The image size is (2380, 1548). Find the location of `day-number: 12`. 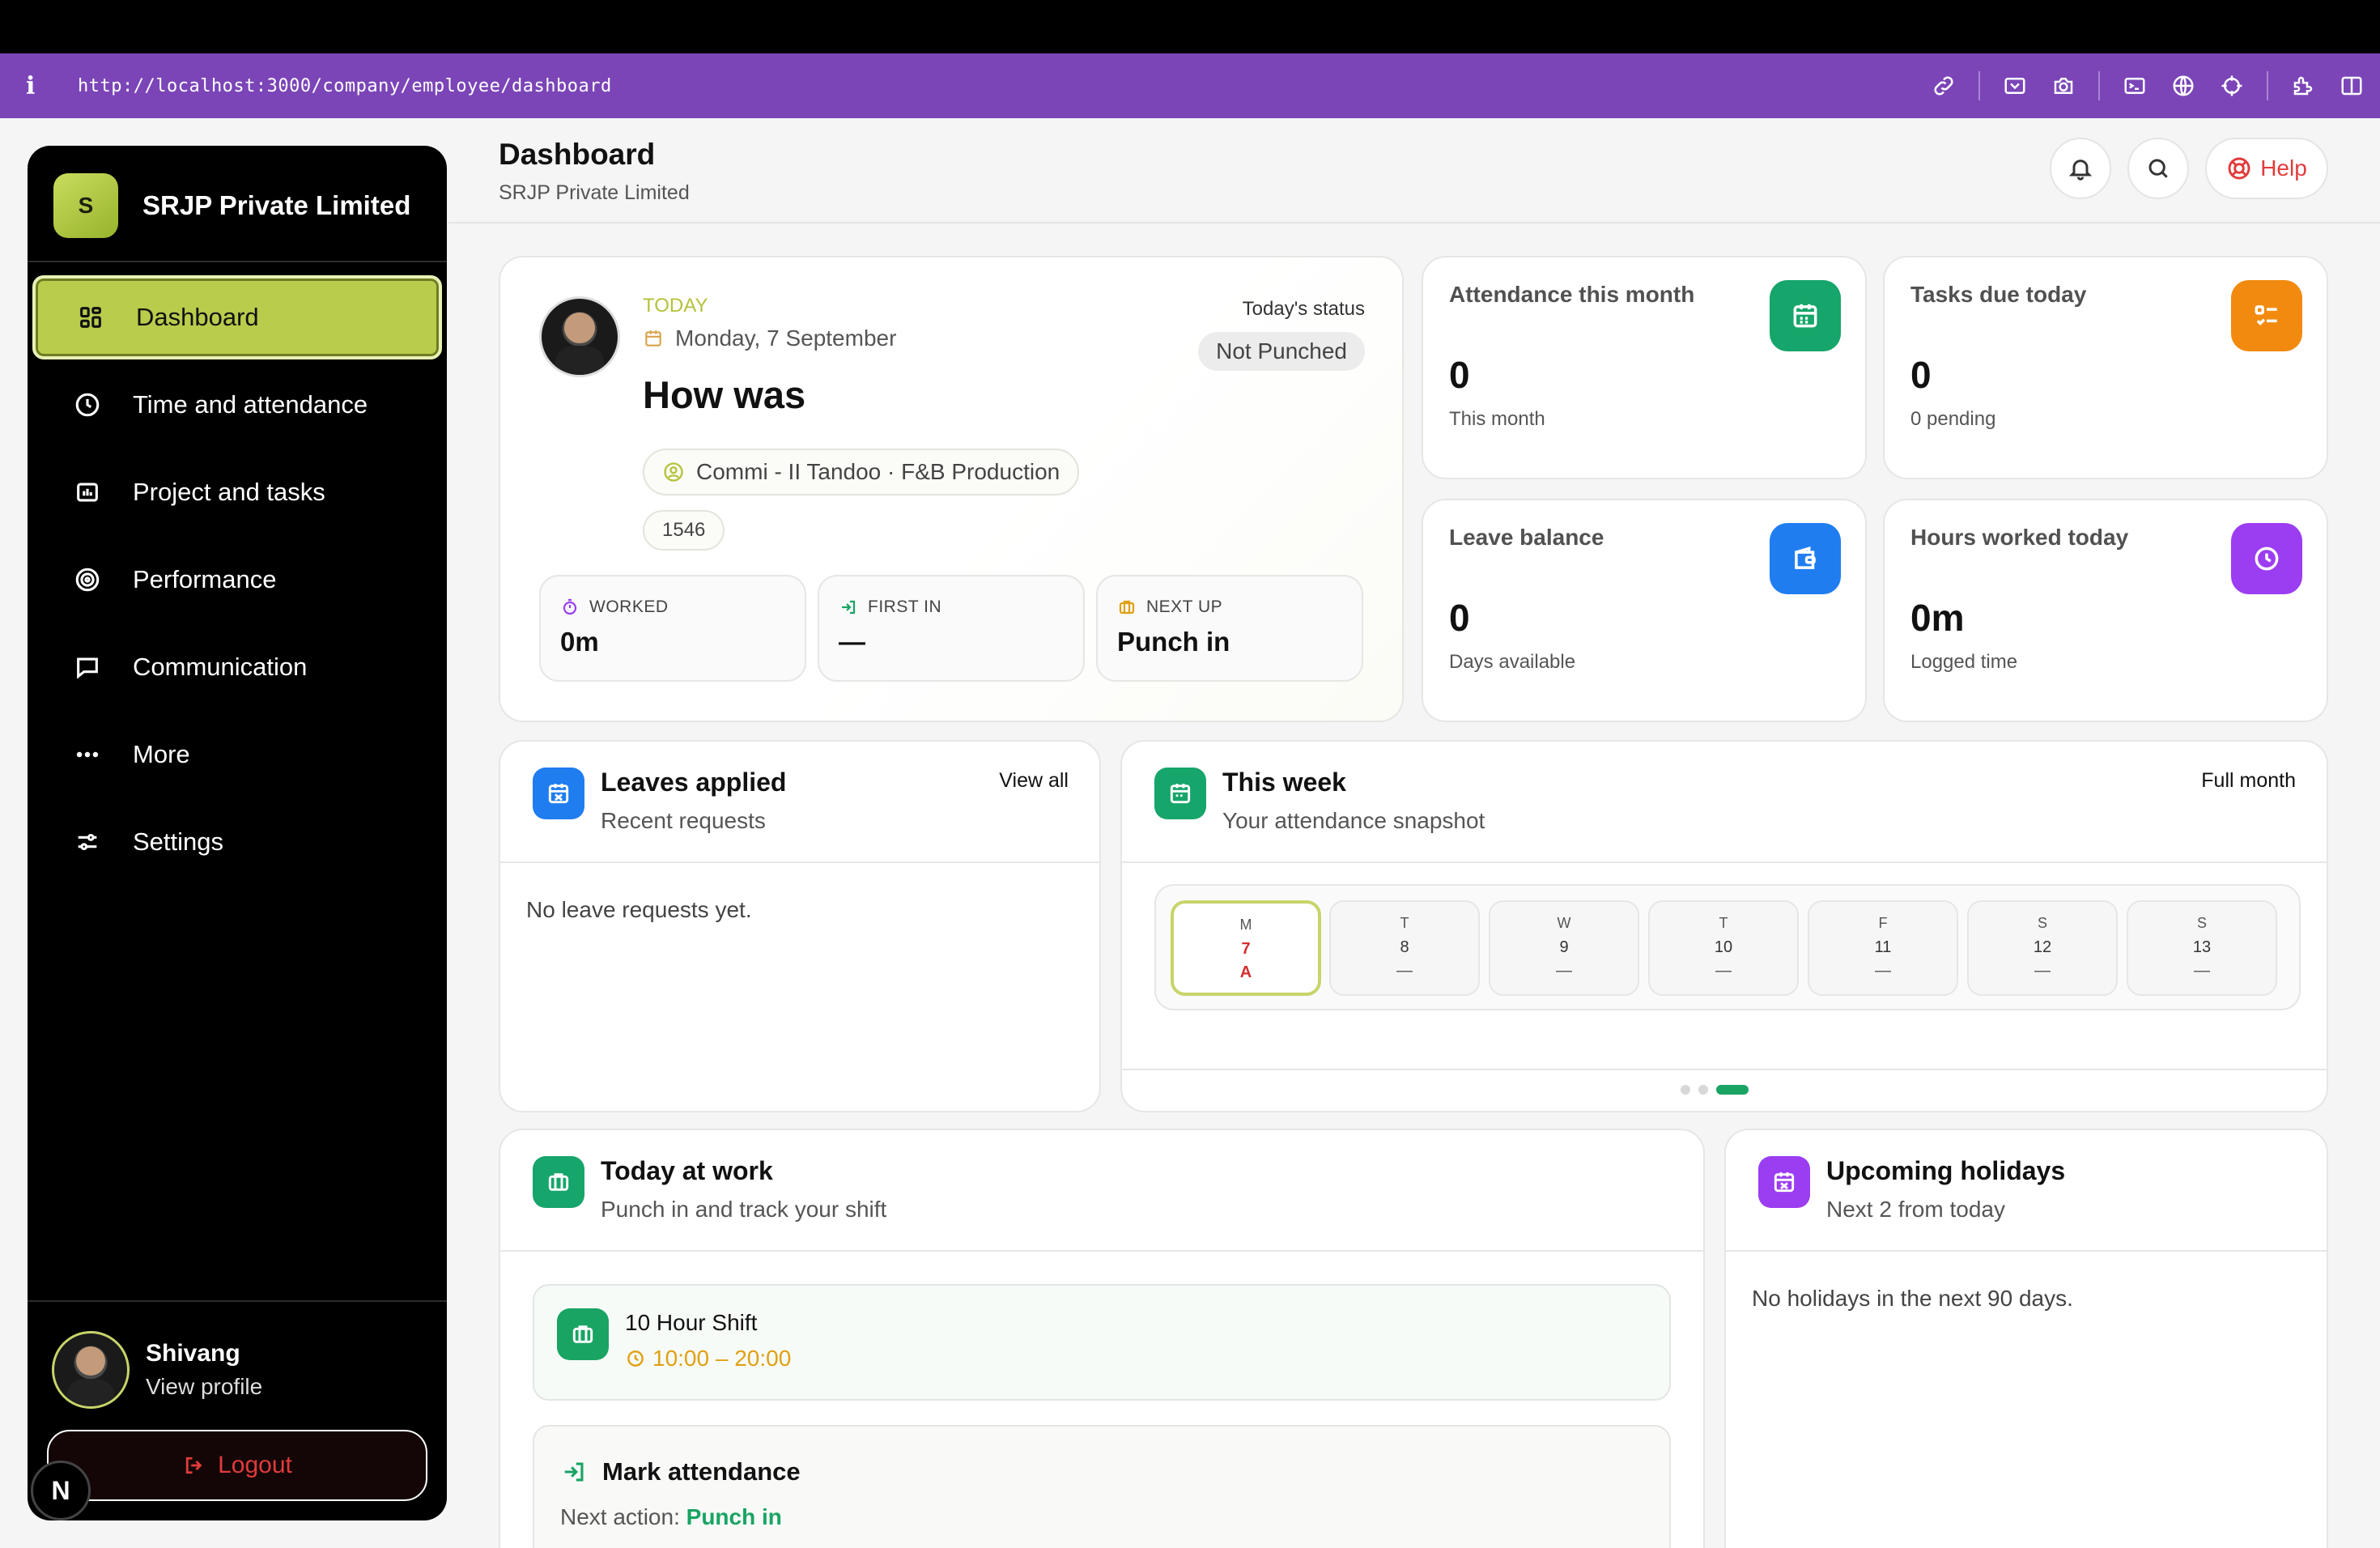

day-number: 12 is located at coordinates (2042, 947).